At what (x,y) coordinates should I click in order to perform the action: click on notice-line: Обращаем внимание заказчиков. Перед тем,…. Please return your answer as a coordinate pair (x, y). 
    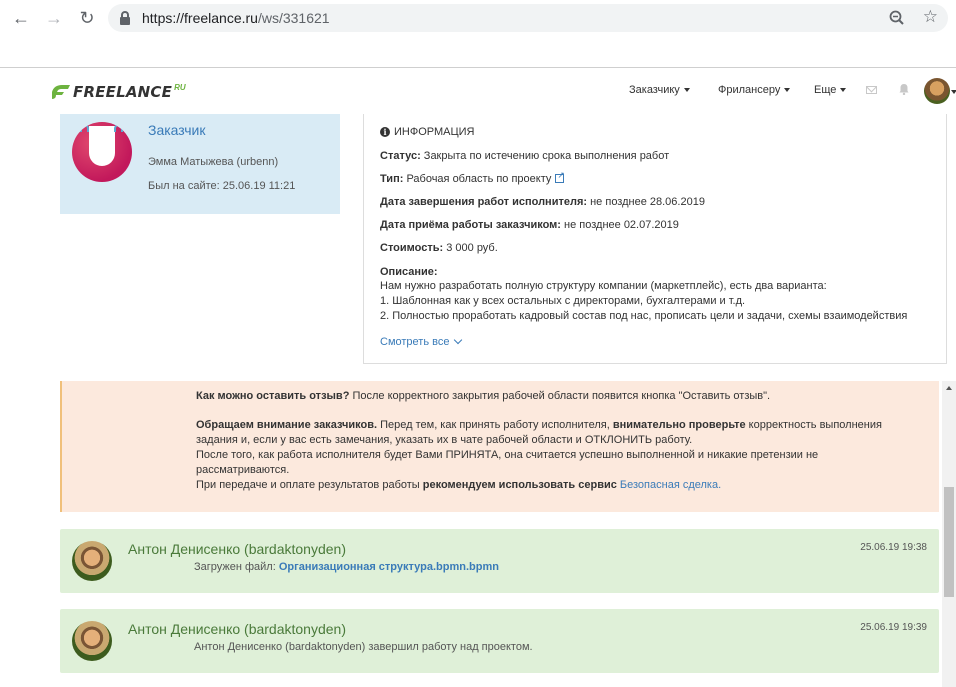
    Looking at the image, I should click on (539, 425).